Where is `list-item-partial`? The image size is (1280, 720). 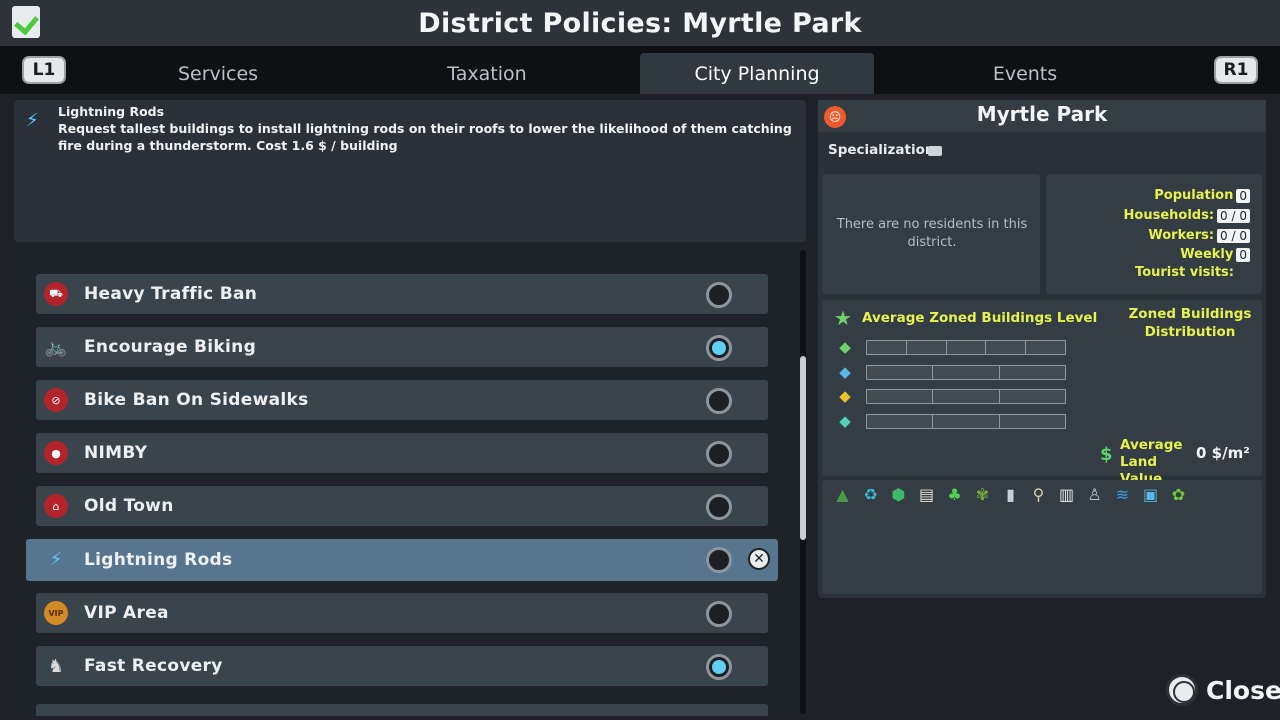
list-item-partial is located at coordinates (402, 710).